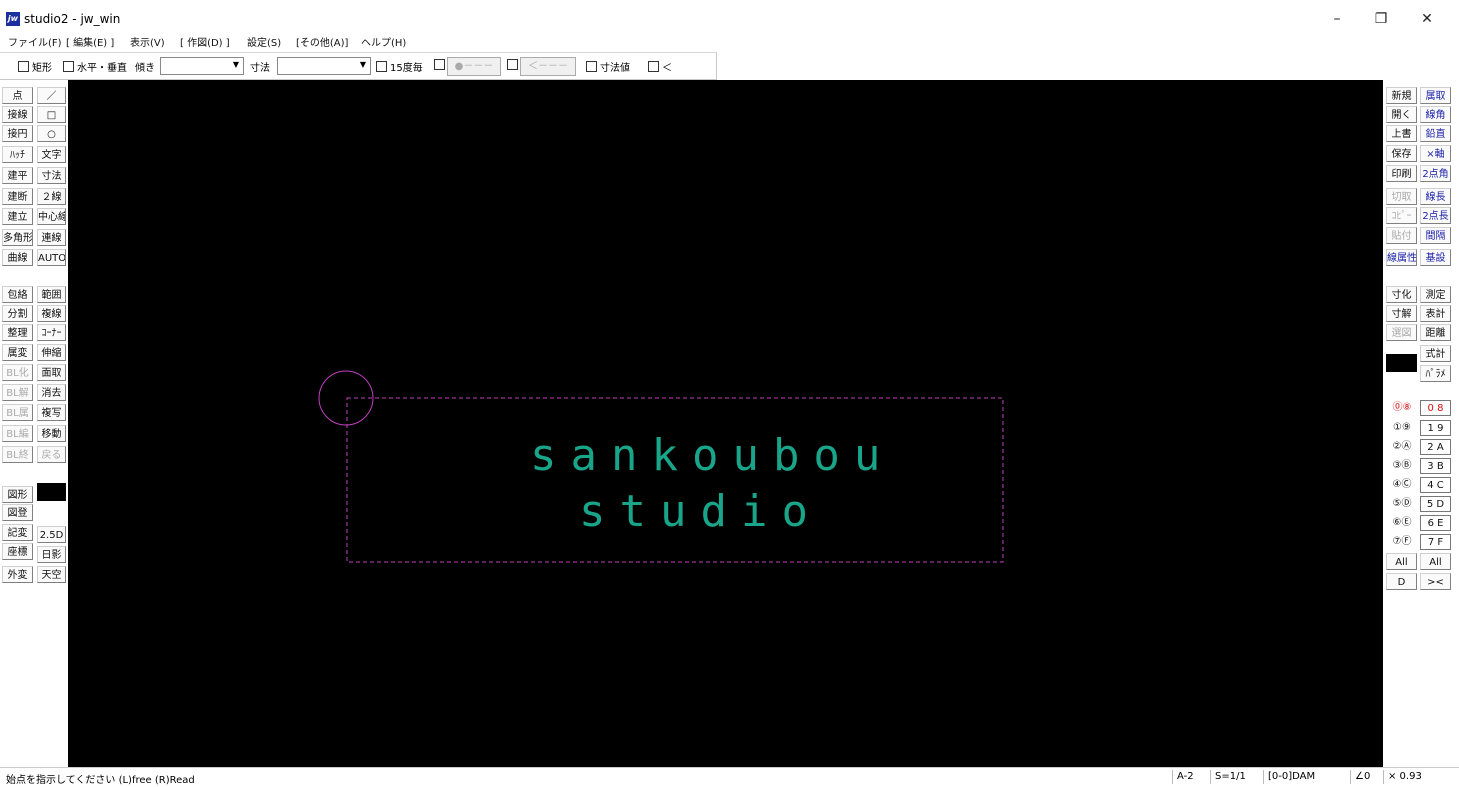 The height and width of the screenshot is (787, 1459). What do you see at coordinates (1435, 447) in the screenshot?
I see `layer-2-button: 2 A` at bounding box center [1435, 447].